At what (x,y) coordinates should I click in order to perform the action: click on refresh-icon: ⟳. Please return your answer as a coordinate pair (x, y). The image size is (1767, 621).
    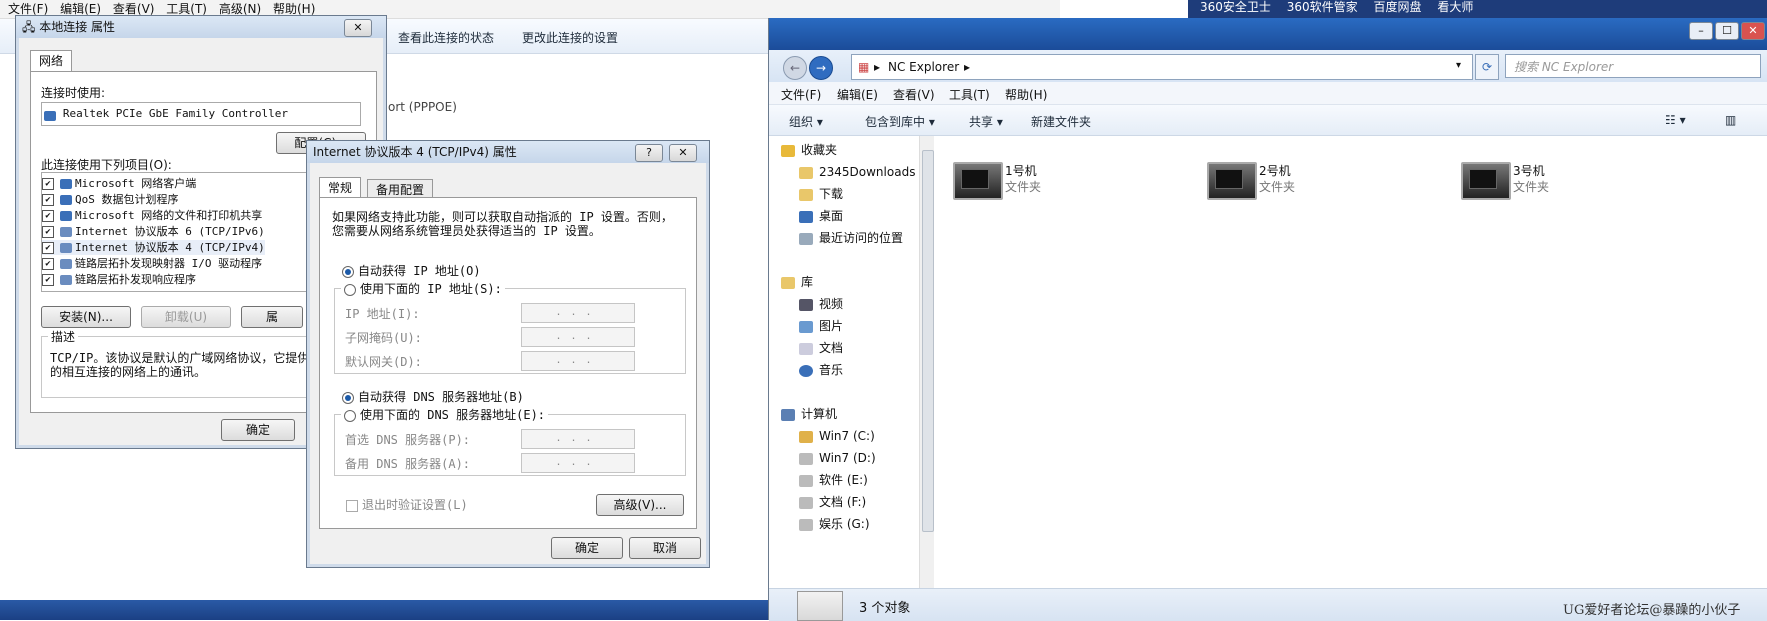
    Looking at the image, I should click on (1487, 67).